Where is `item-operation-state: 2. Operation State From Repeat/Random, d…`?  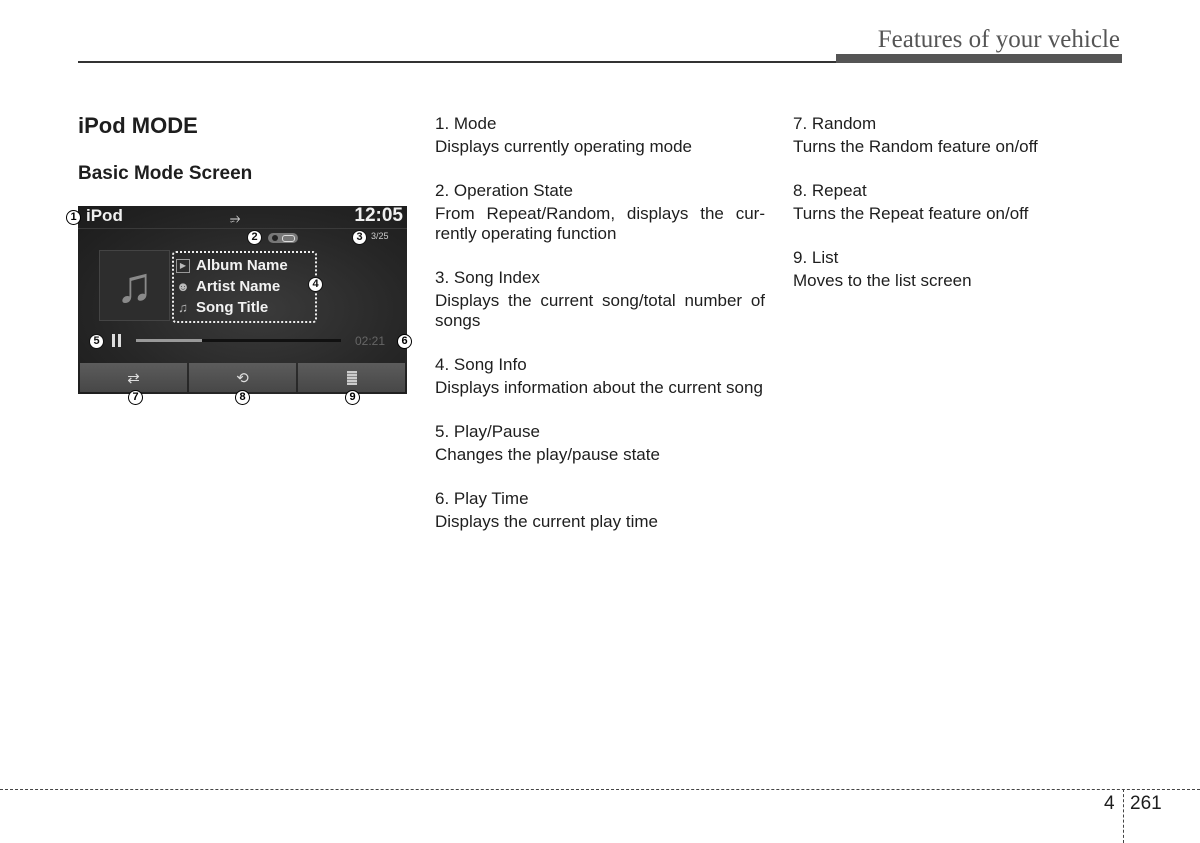 item-operation-state: 2. Operation State From Repeat/Random, d… is located at coordinates (600, 212).